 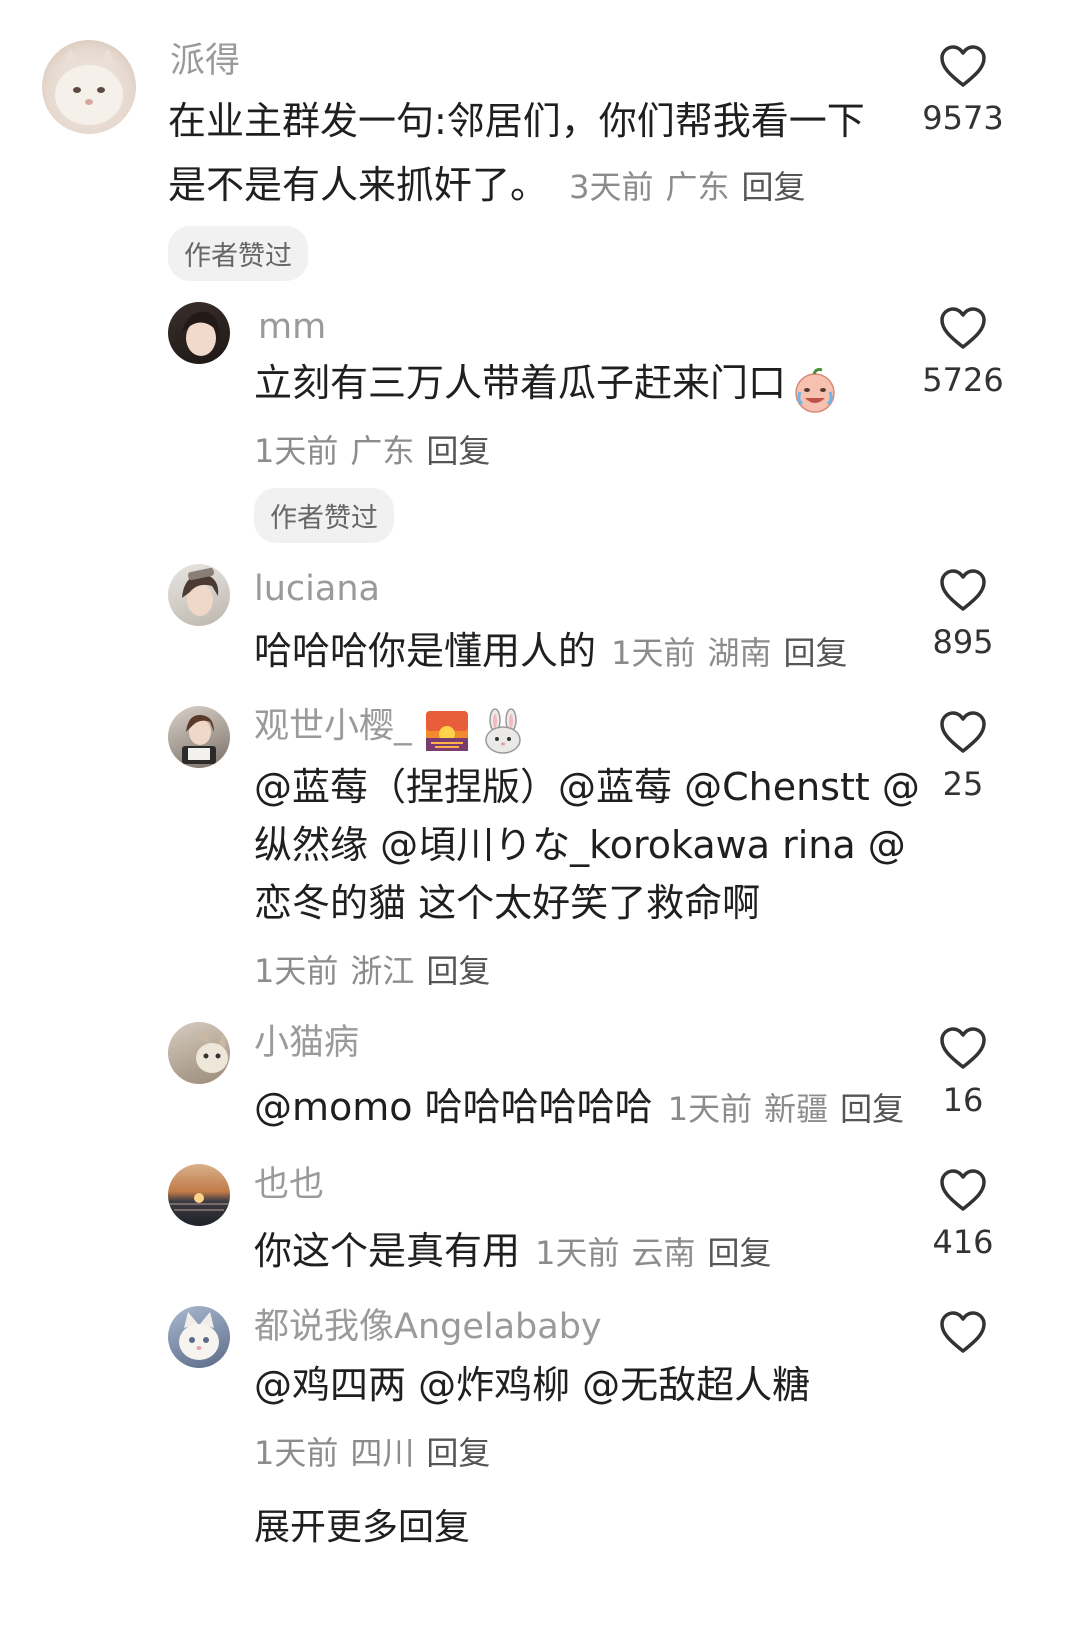 What do you see at coordinates (387, 1251) in the screenshot?
I see `comment-text: 你这个是真有用` at bounding box center [387, 1251].